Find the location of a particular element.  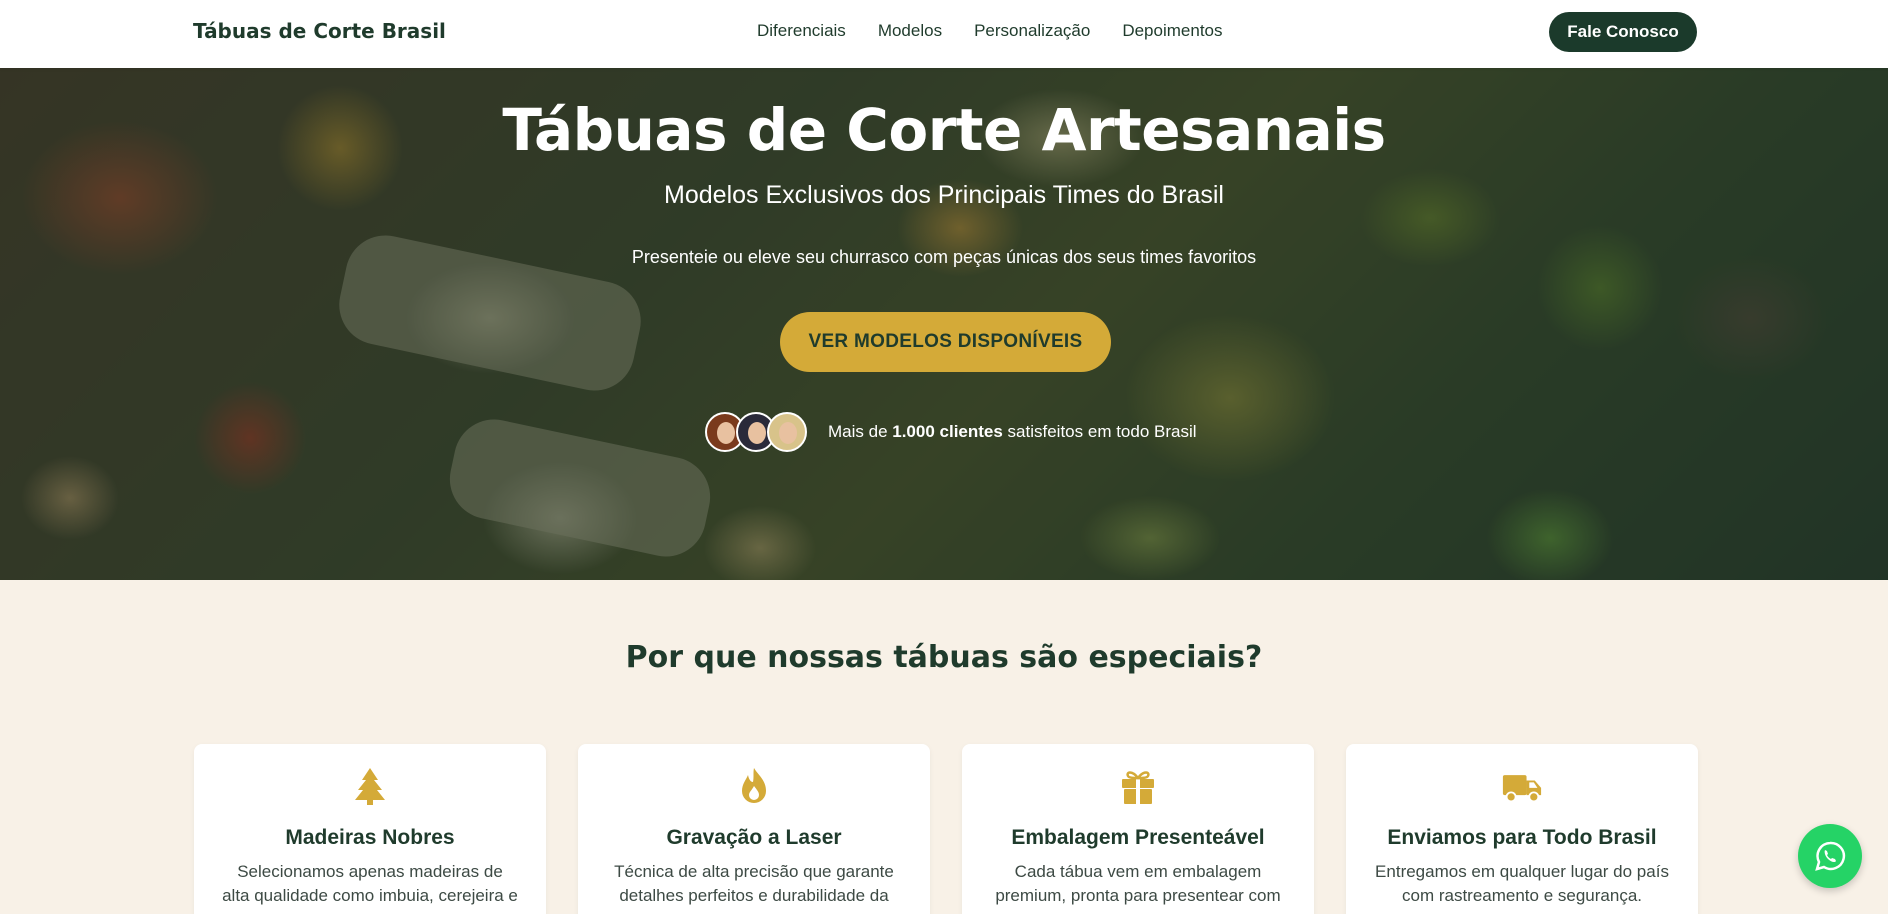

gift-icon is located at coordinates (1138, 787).